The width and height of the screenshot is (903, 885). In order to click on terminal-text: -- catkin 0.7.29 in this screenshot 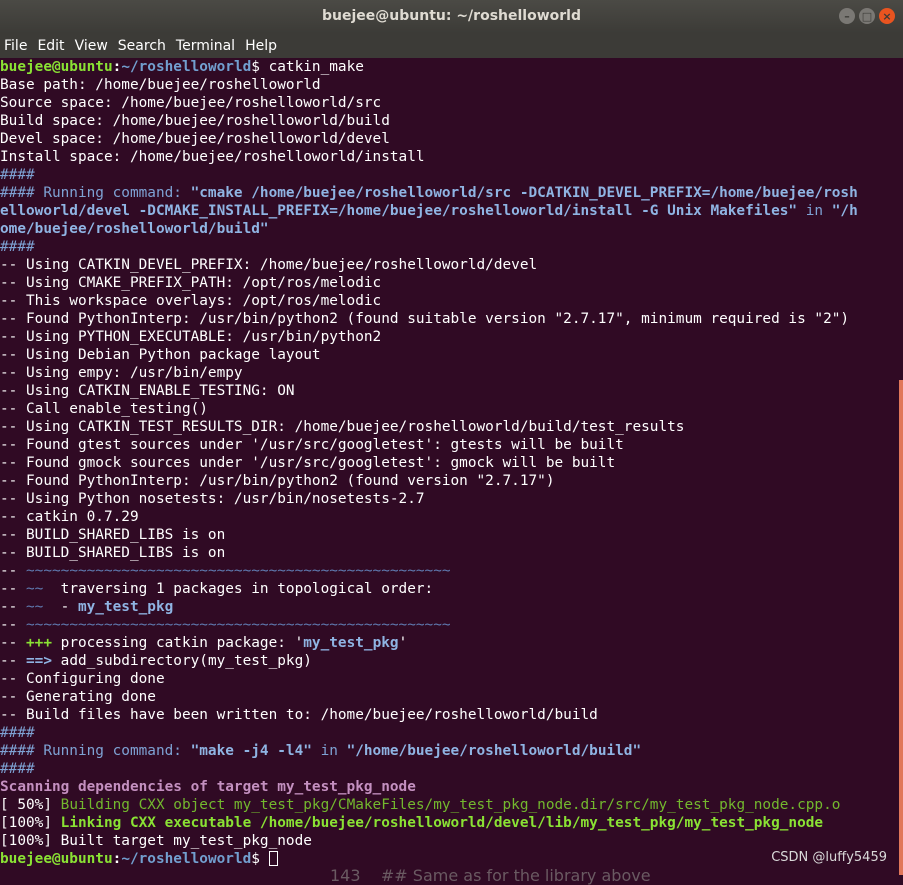, I will do `click(69, 517)`.